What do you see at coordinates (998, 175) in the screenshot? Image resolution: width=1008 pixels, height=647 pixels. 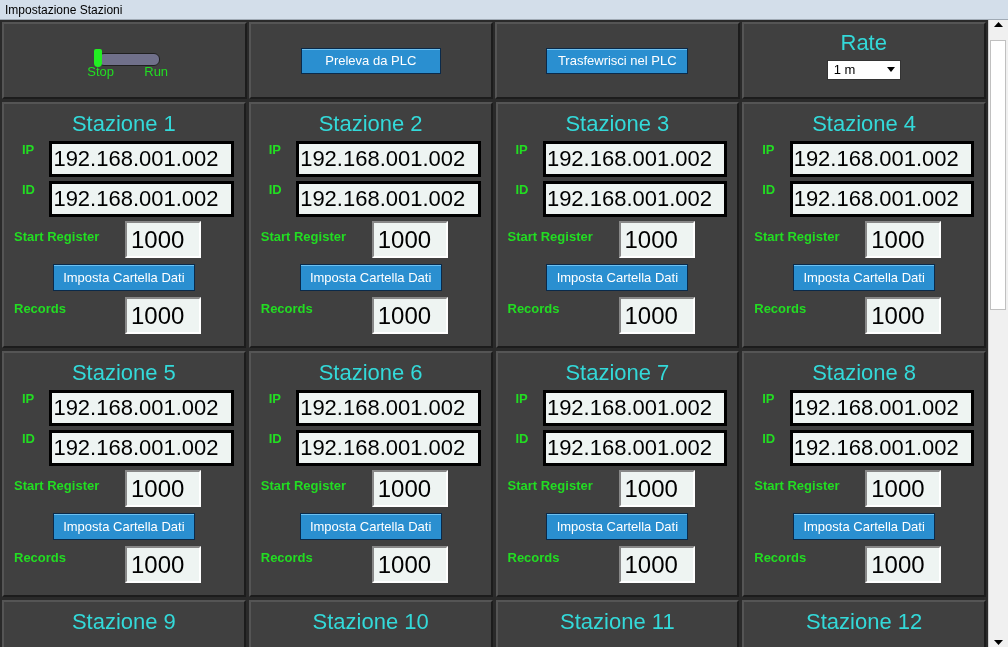 I see `scrollbar-thumb` at bounding box center [998, 175].